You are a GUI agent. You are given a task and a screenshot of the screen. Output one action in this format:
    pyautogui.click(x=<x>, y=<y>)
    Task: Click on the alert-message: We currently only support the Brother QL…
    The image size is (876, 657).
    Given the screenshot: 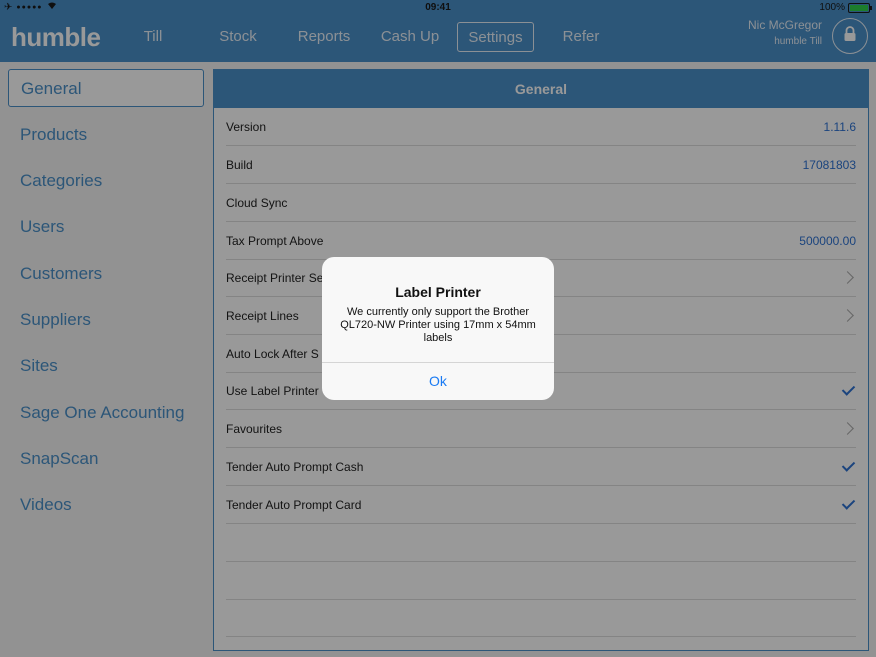 What is the action you would take?
    pyautogui.click(x=438, y=325)
    